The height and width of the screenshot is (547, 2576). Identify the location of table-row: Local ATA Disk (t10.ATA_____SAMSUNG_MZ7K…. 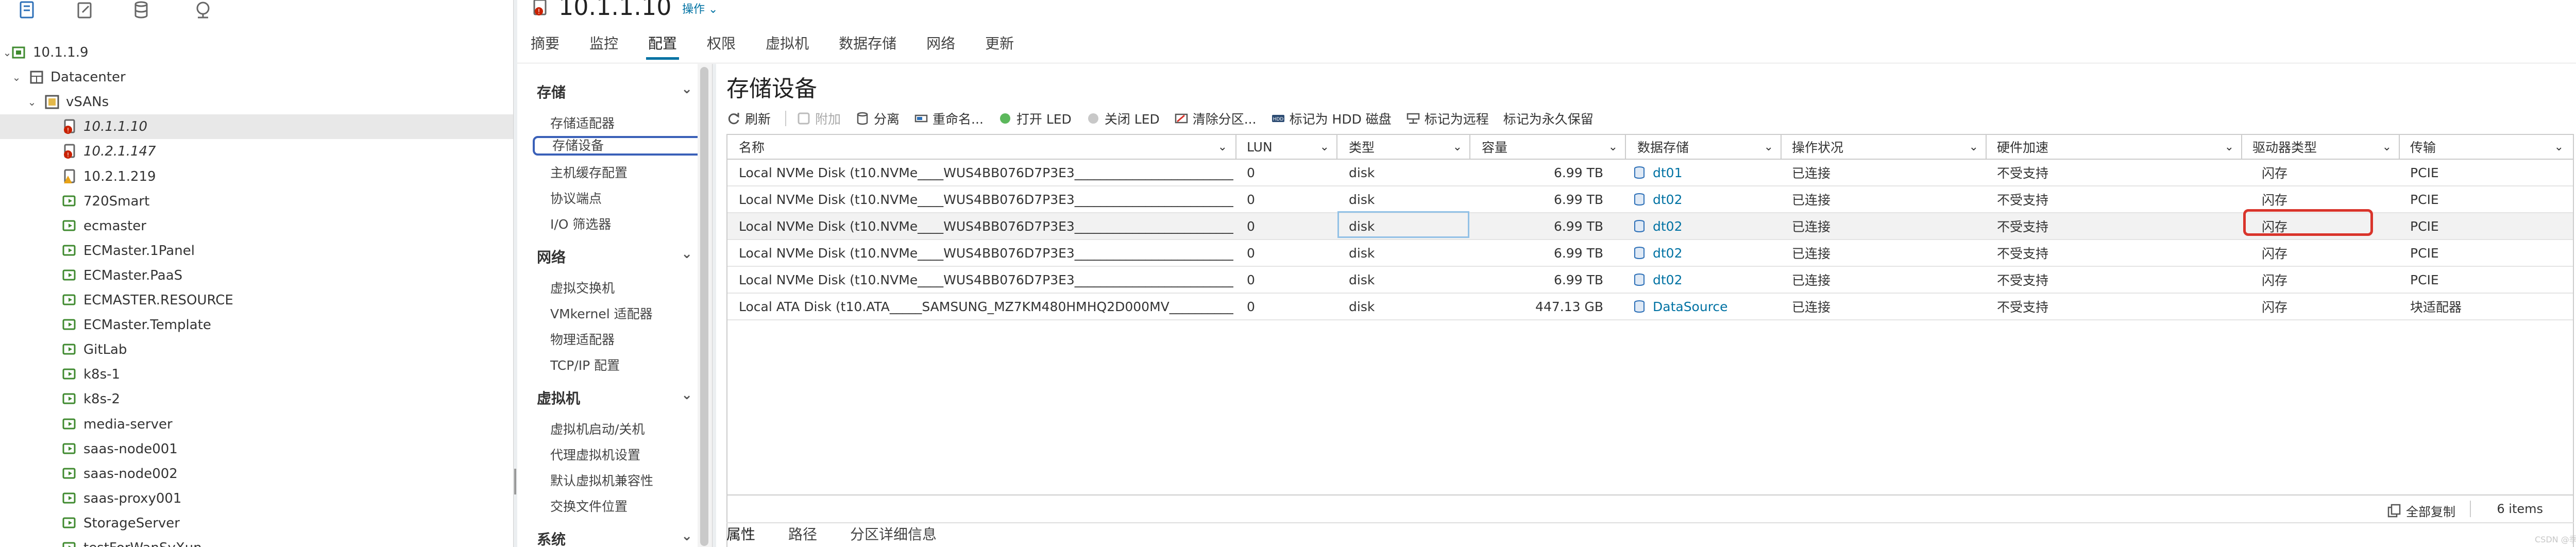
(1650, 307).